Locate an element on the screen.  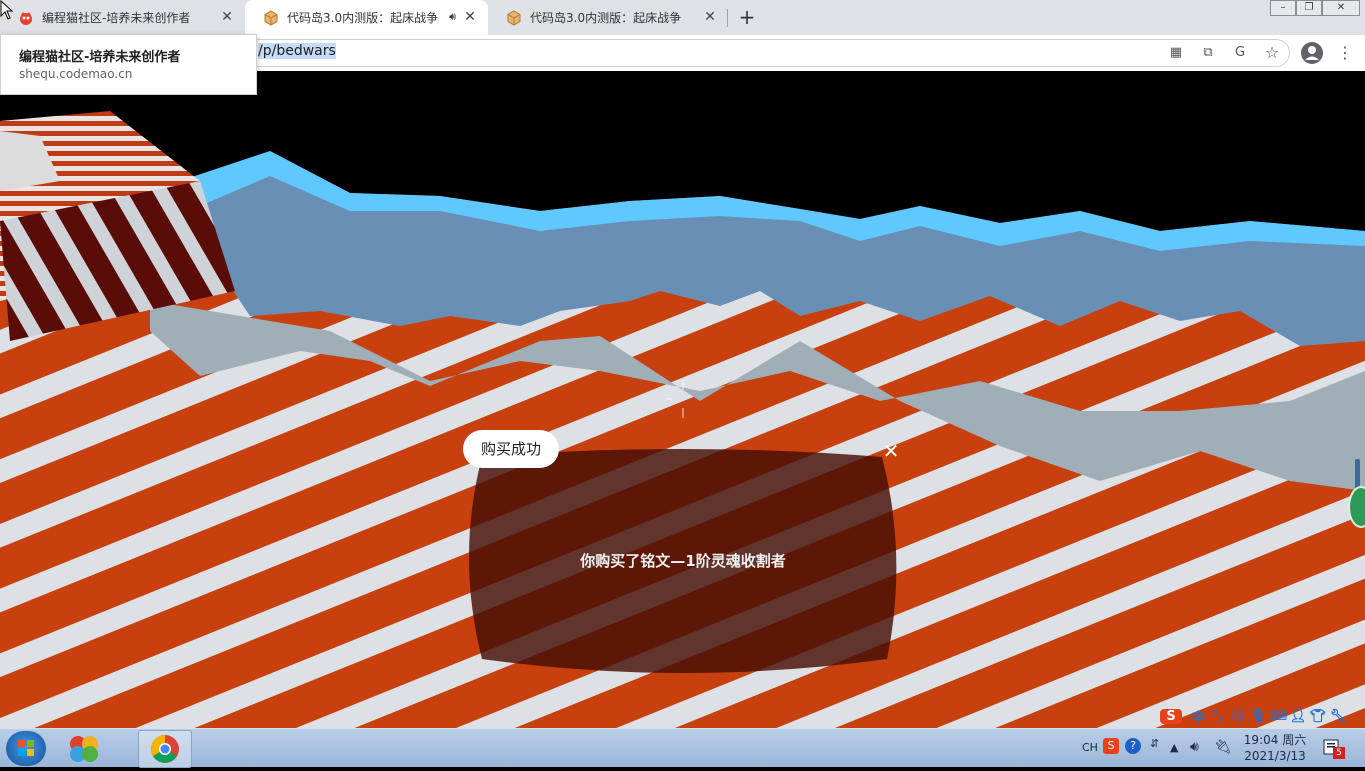
taskbar-chrome is located at coordinates (165, 749).